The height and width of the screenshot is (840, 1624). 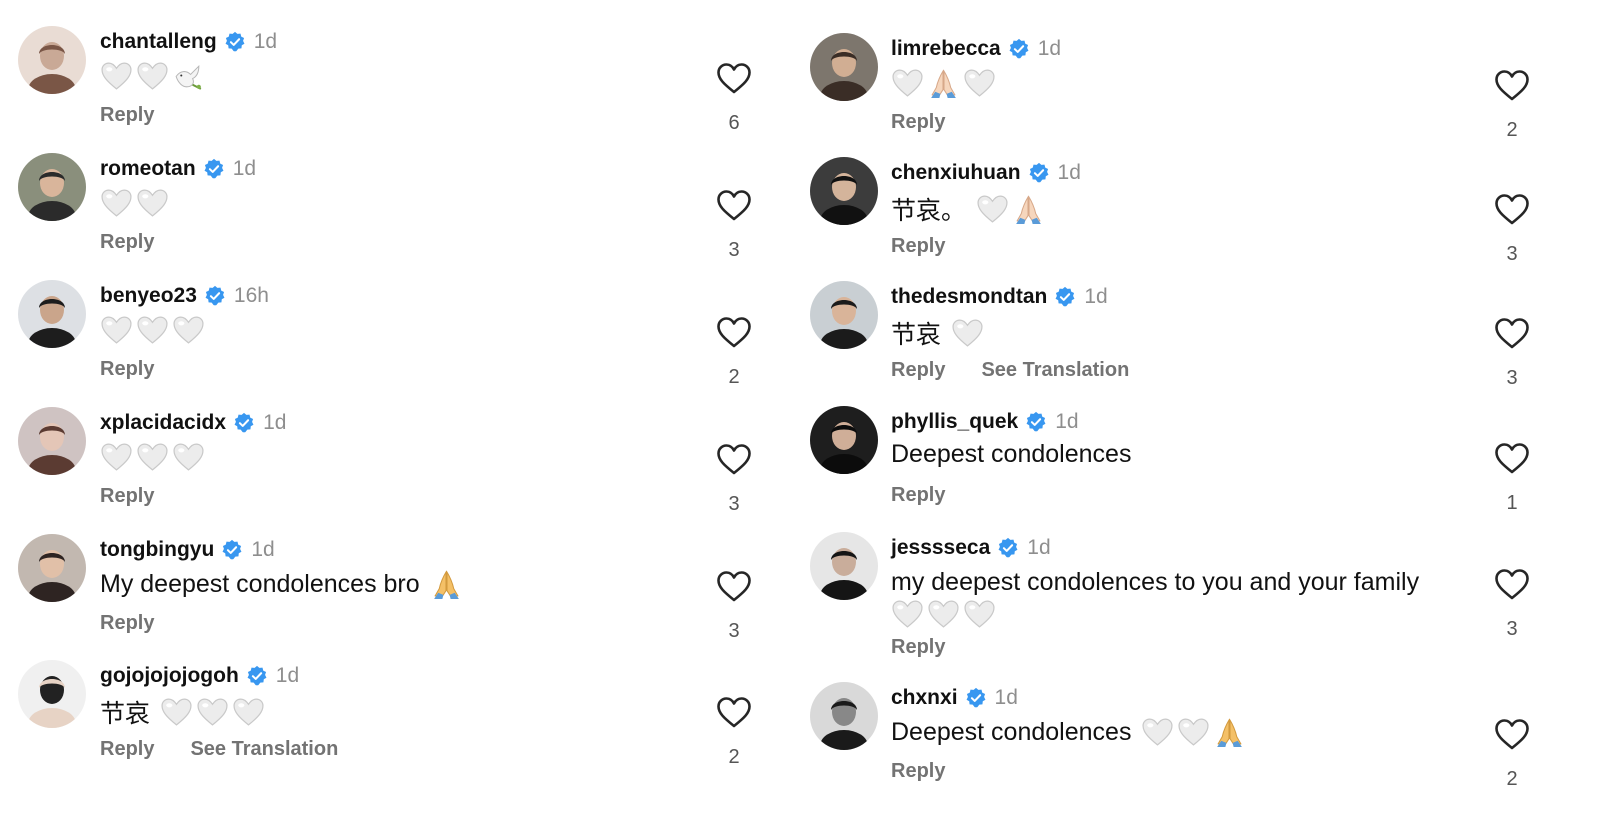 I want to click on comment-text: Deepest condolences, so click(x=1016, y=454).